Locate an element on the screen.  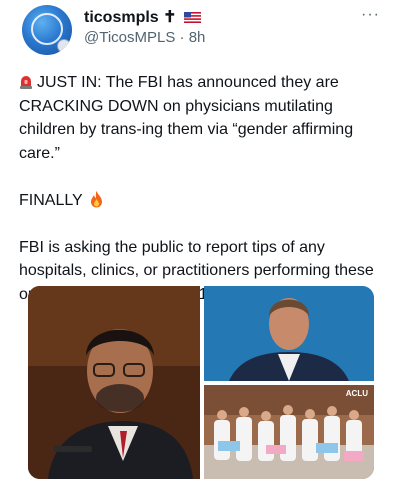
aclu-watermark: ACLU is located at coordinates (356, 393).